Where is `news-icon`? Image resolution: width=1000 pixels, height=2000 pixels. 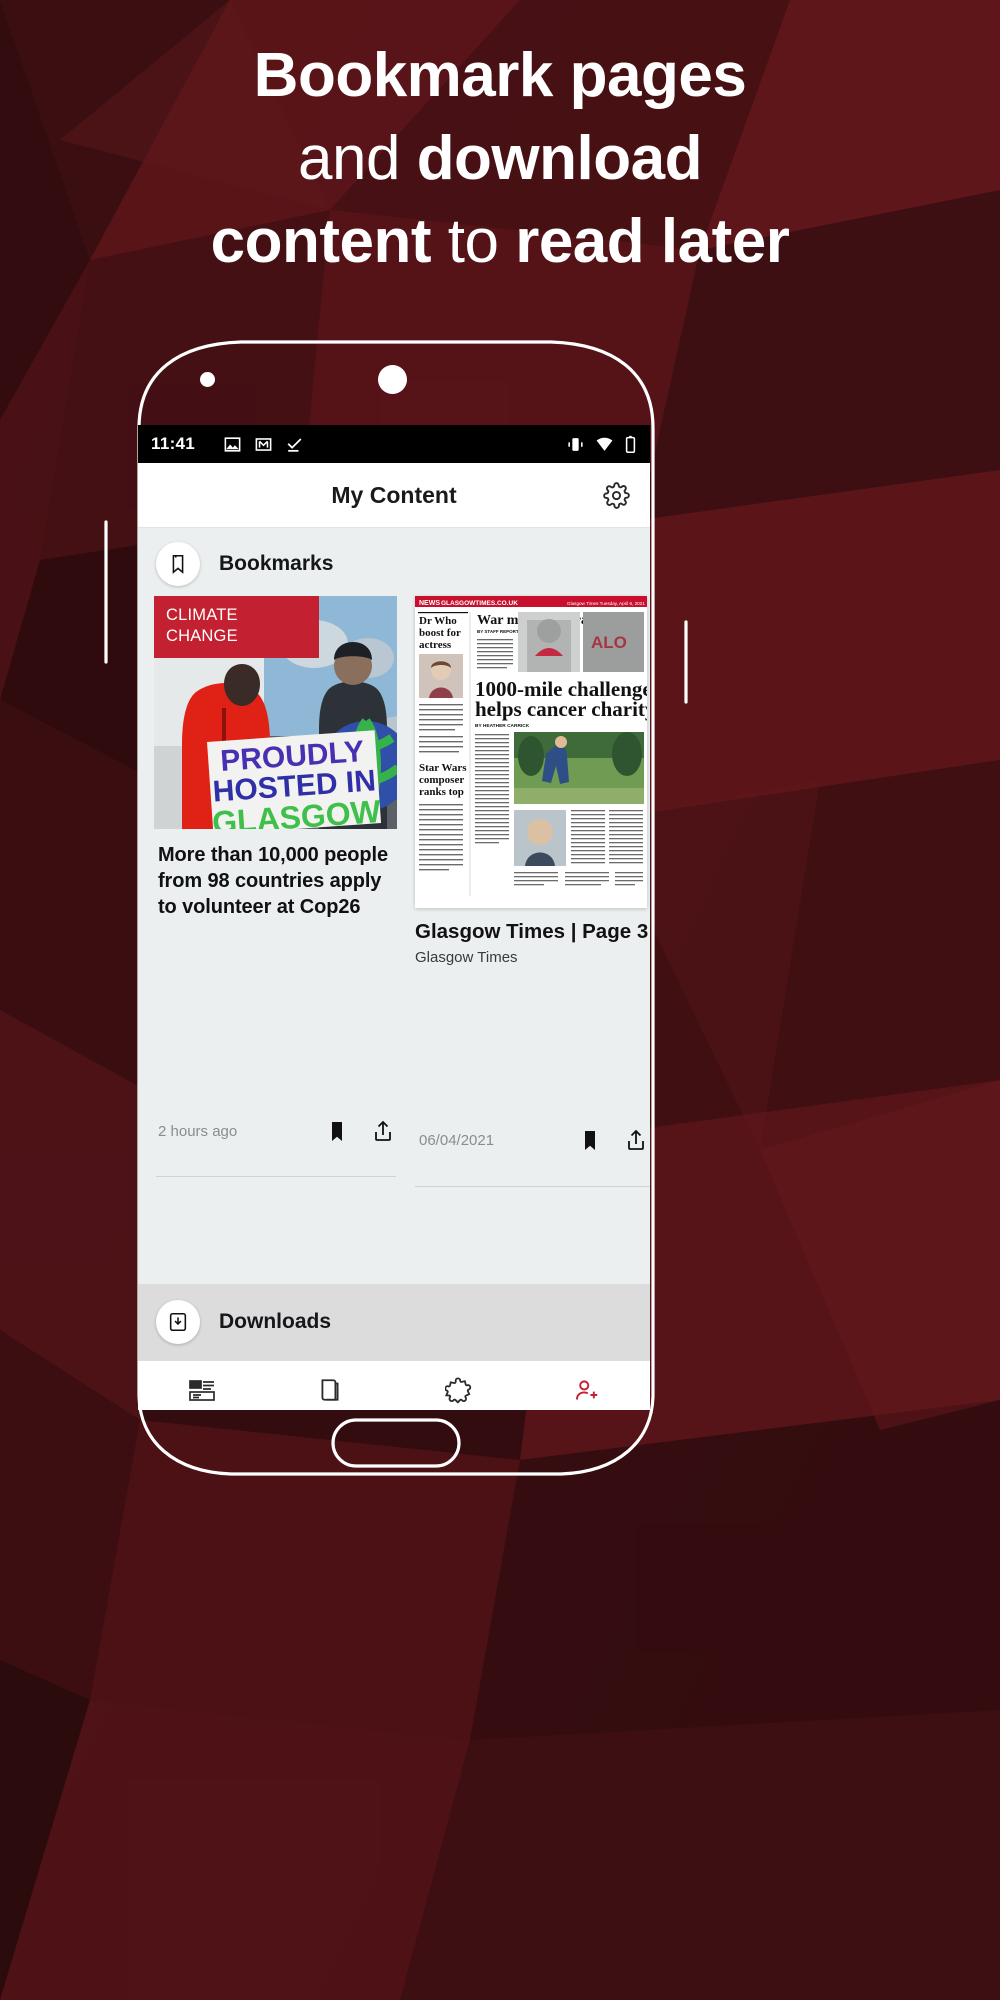
news-icon is located at coordinates (202, 1390).